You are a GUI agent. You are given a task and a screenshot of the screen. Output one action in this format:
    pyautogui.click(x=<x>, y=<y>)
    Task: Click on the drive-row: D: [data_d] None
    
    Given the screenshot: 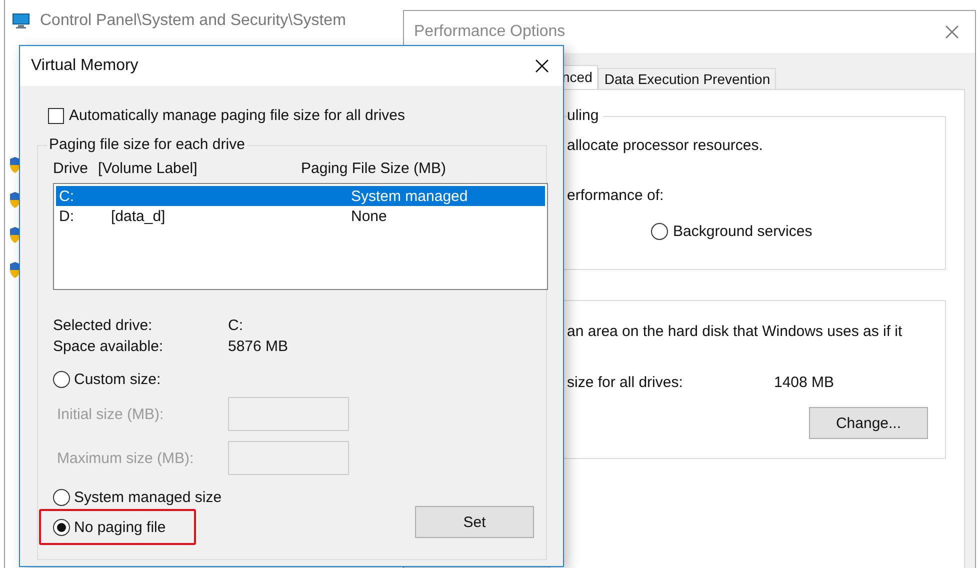 What is the action you would take?
    pyautogui.click(x=300, y=216)
    